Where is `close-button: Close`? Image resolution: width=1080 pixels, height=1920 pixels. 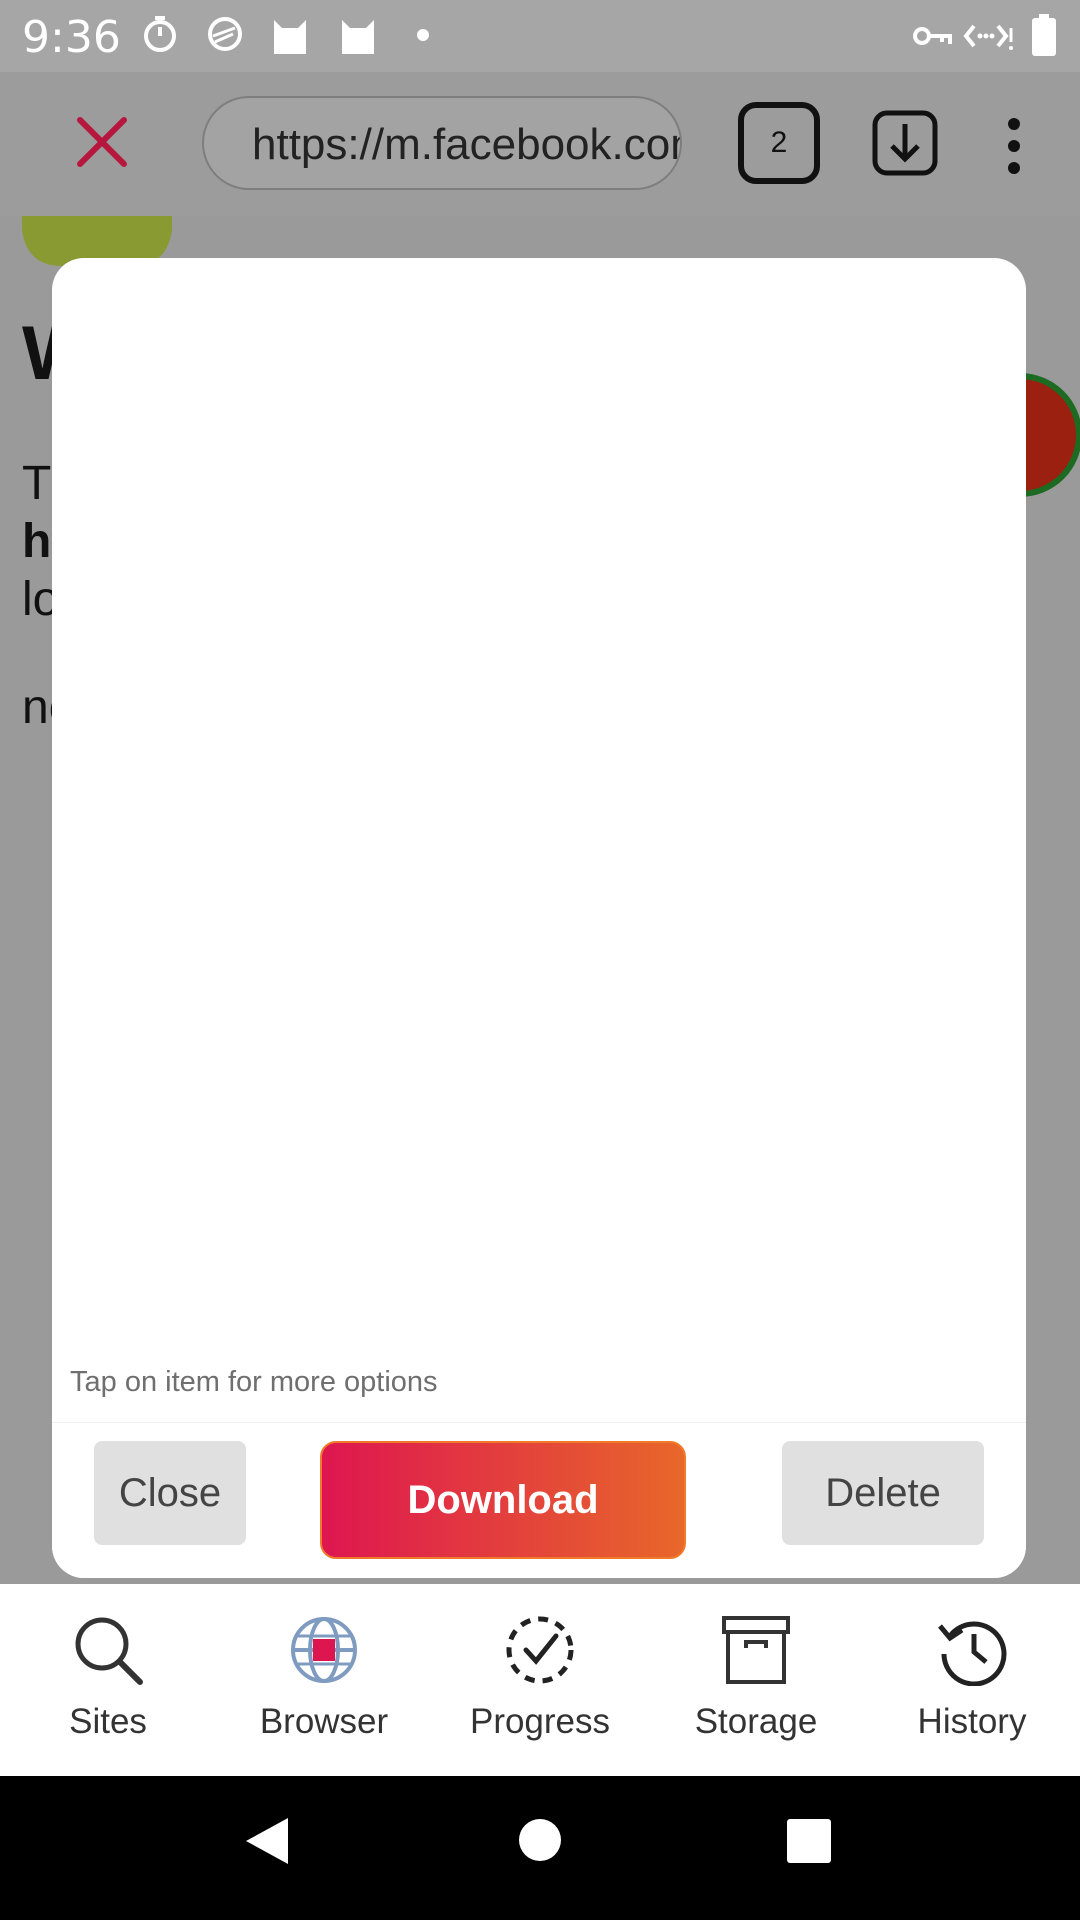
close-button: Close is located at coordinates (170, 1493).